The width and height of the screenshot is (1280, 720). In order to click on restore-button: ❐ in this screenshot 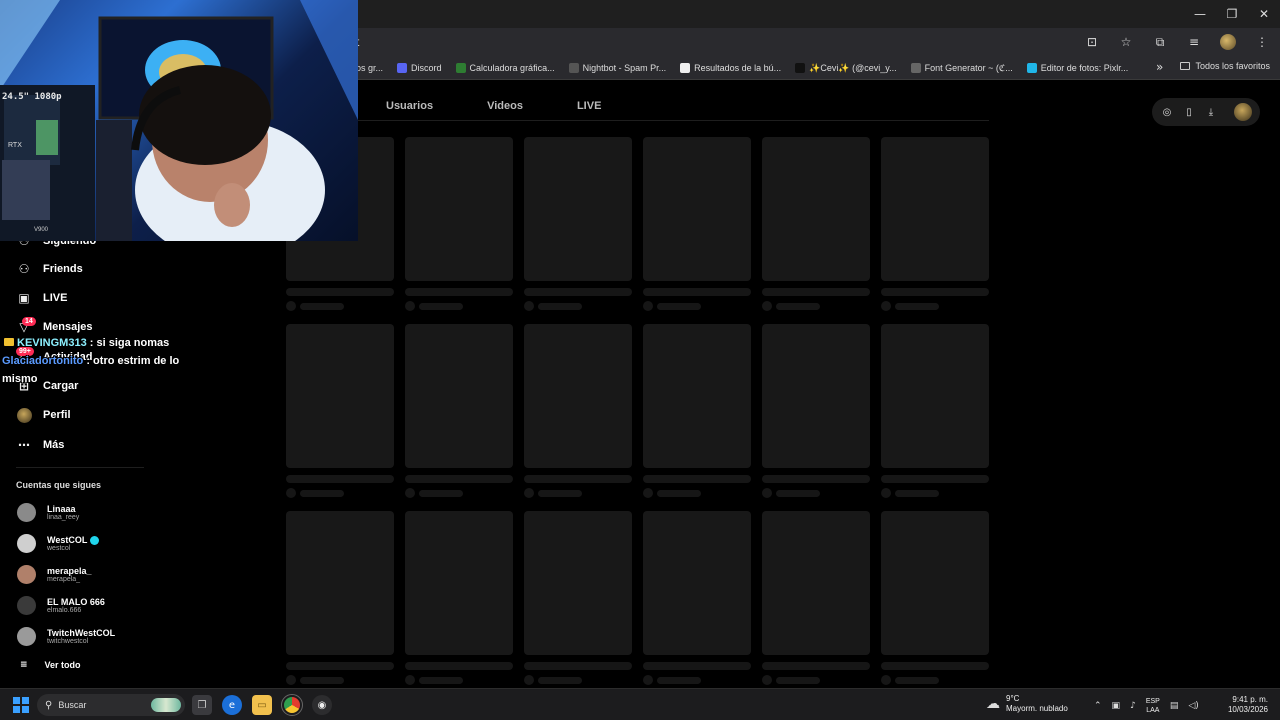, I will do `click(1232, 14)`.